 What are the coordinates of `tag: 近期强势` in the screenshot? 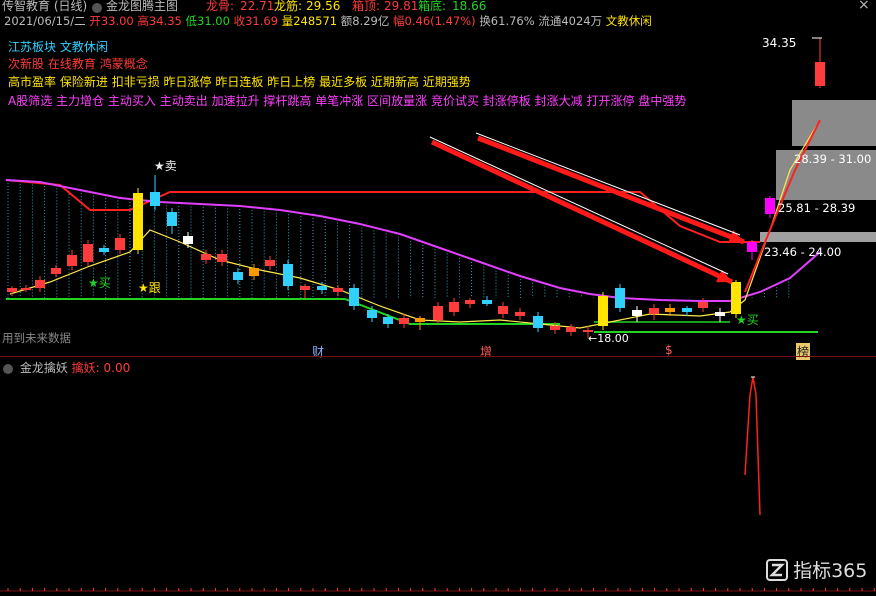 It's located at (447, 82).